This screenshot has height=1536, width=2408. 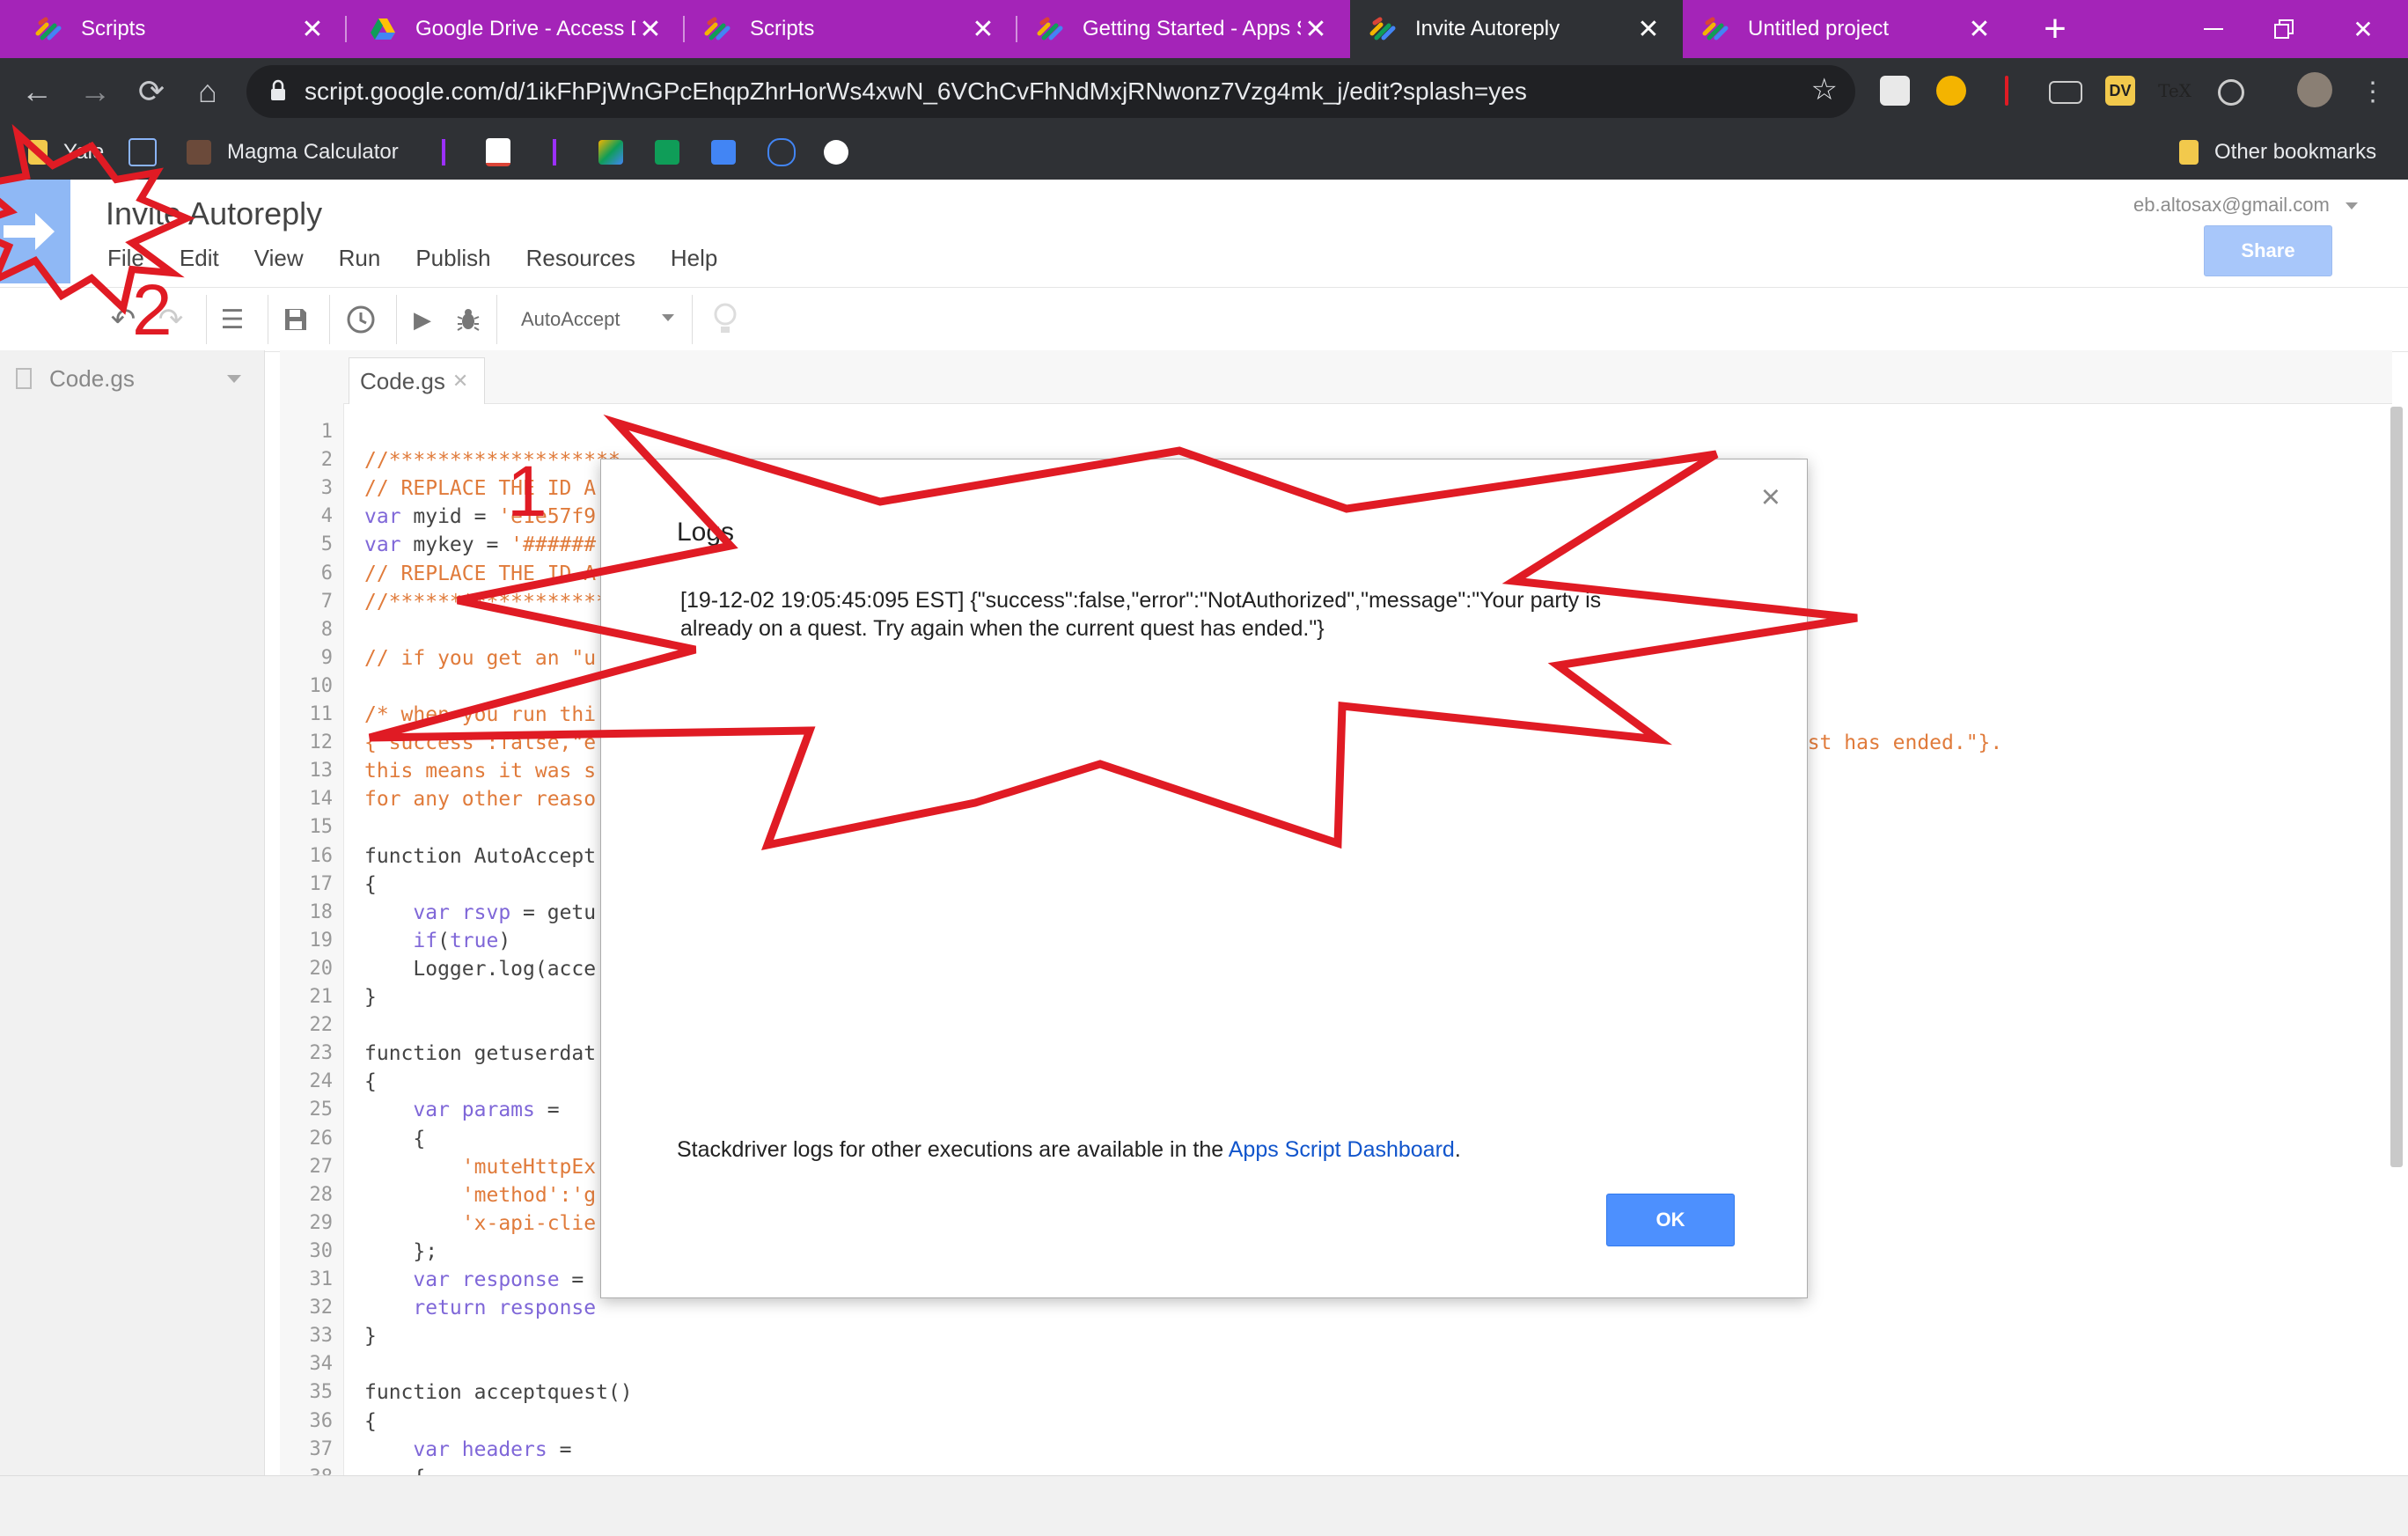 I want to click on gmail-icon, so click(x=498, y=152).